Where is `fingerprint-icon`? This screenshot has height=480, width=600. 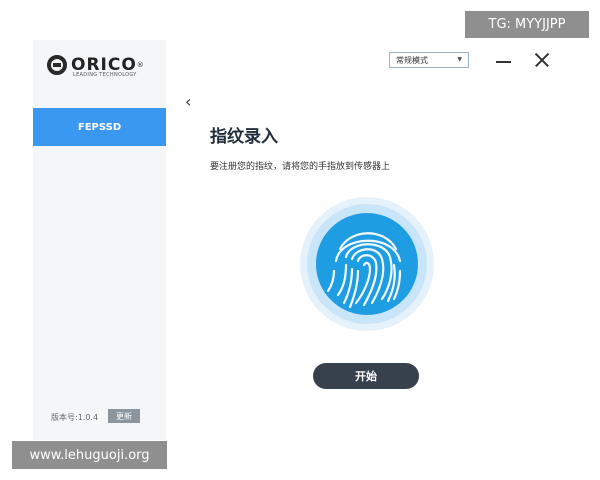 fingerprint-icon is located at coordinates (367, 264).